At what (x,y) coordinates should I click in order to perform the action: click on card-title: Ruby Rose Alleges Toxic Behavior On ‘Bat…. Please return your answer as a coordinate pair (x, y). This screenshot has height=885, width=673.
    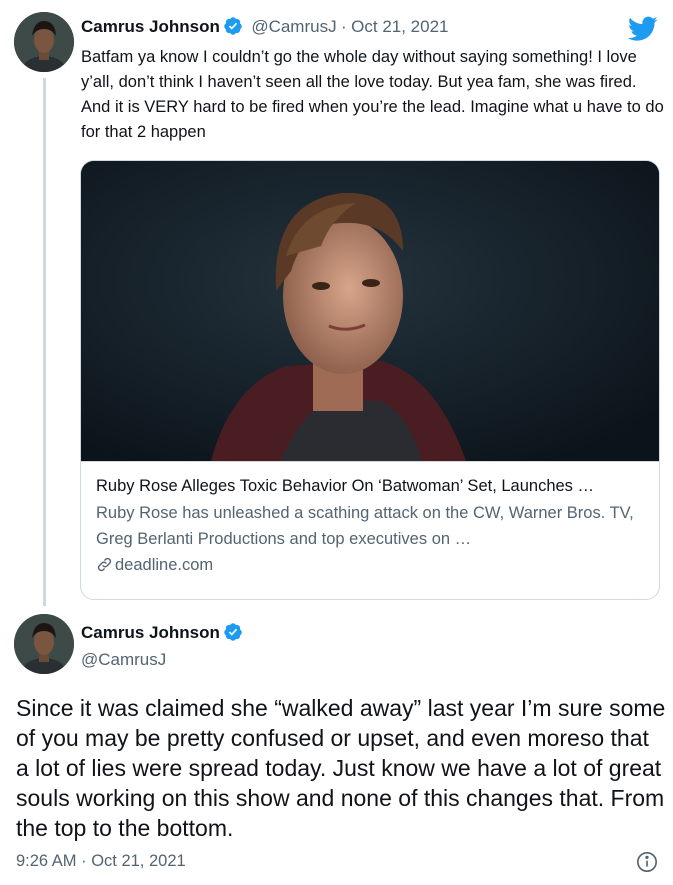
    Looking at the image, I should click on (370, 486).